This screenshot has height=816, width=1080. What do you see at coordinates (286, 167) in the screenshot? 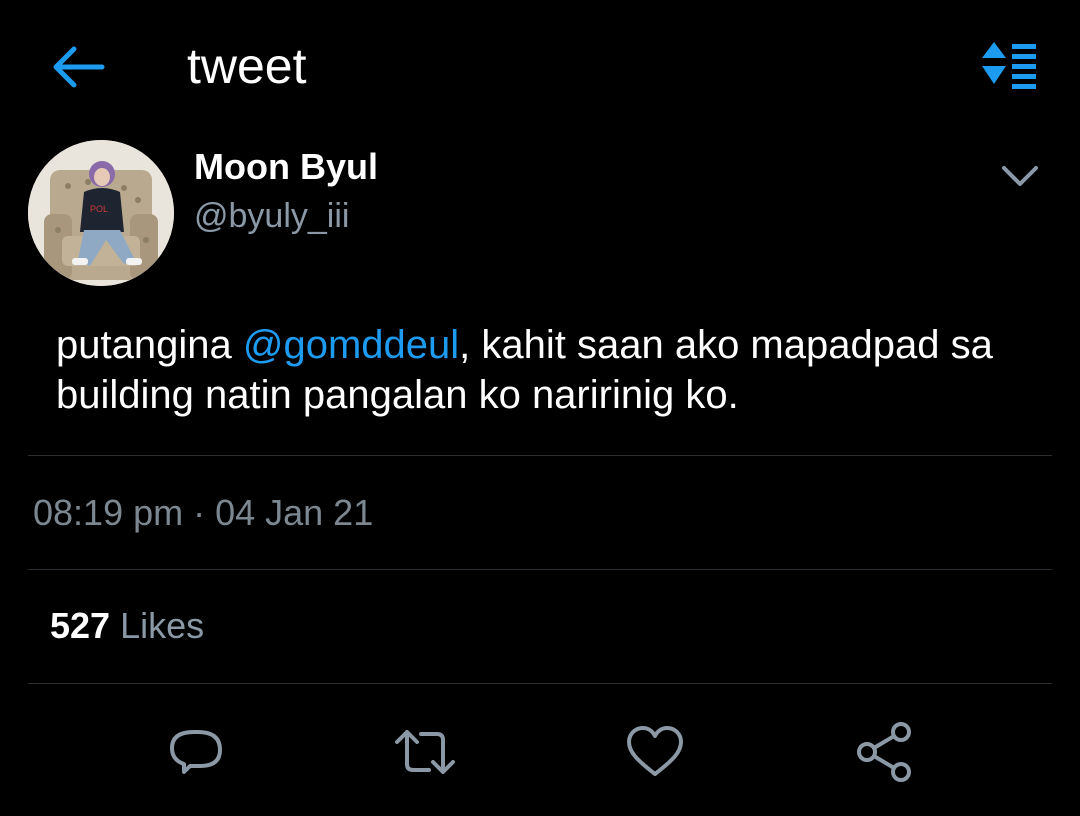
I see `author-display-name: Moon Byul` at bounding box center [286, 167].